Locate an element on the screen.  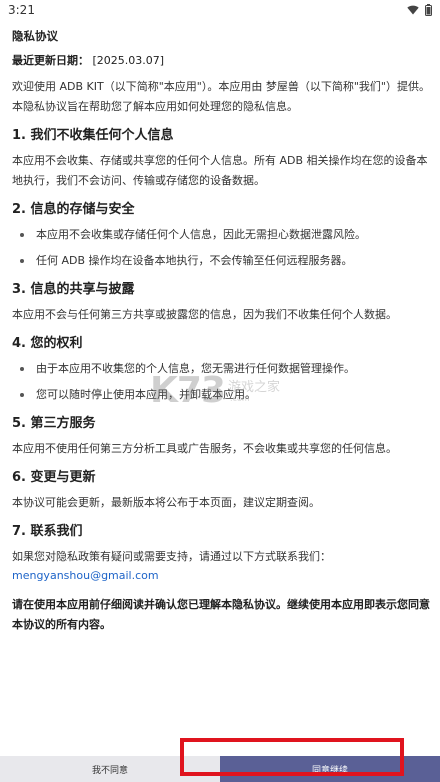
update-date-label: 最近更新日期： is located at coordinates (50, 60).